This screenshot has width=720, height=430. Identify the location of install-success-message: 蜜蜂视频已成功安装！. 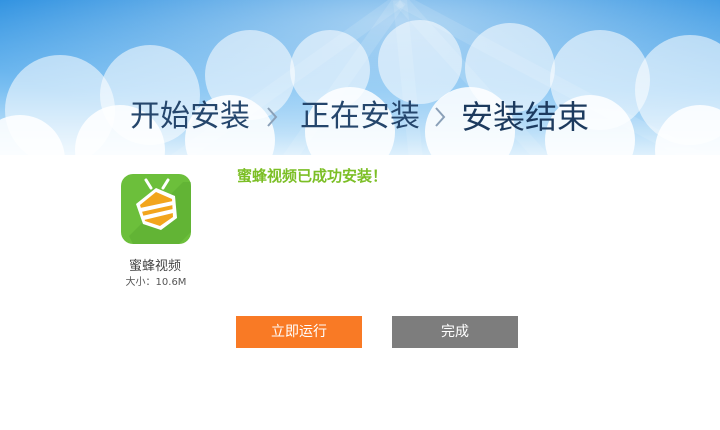
(312, 176).